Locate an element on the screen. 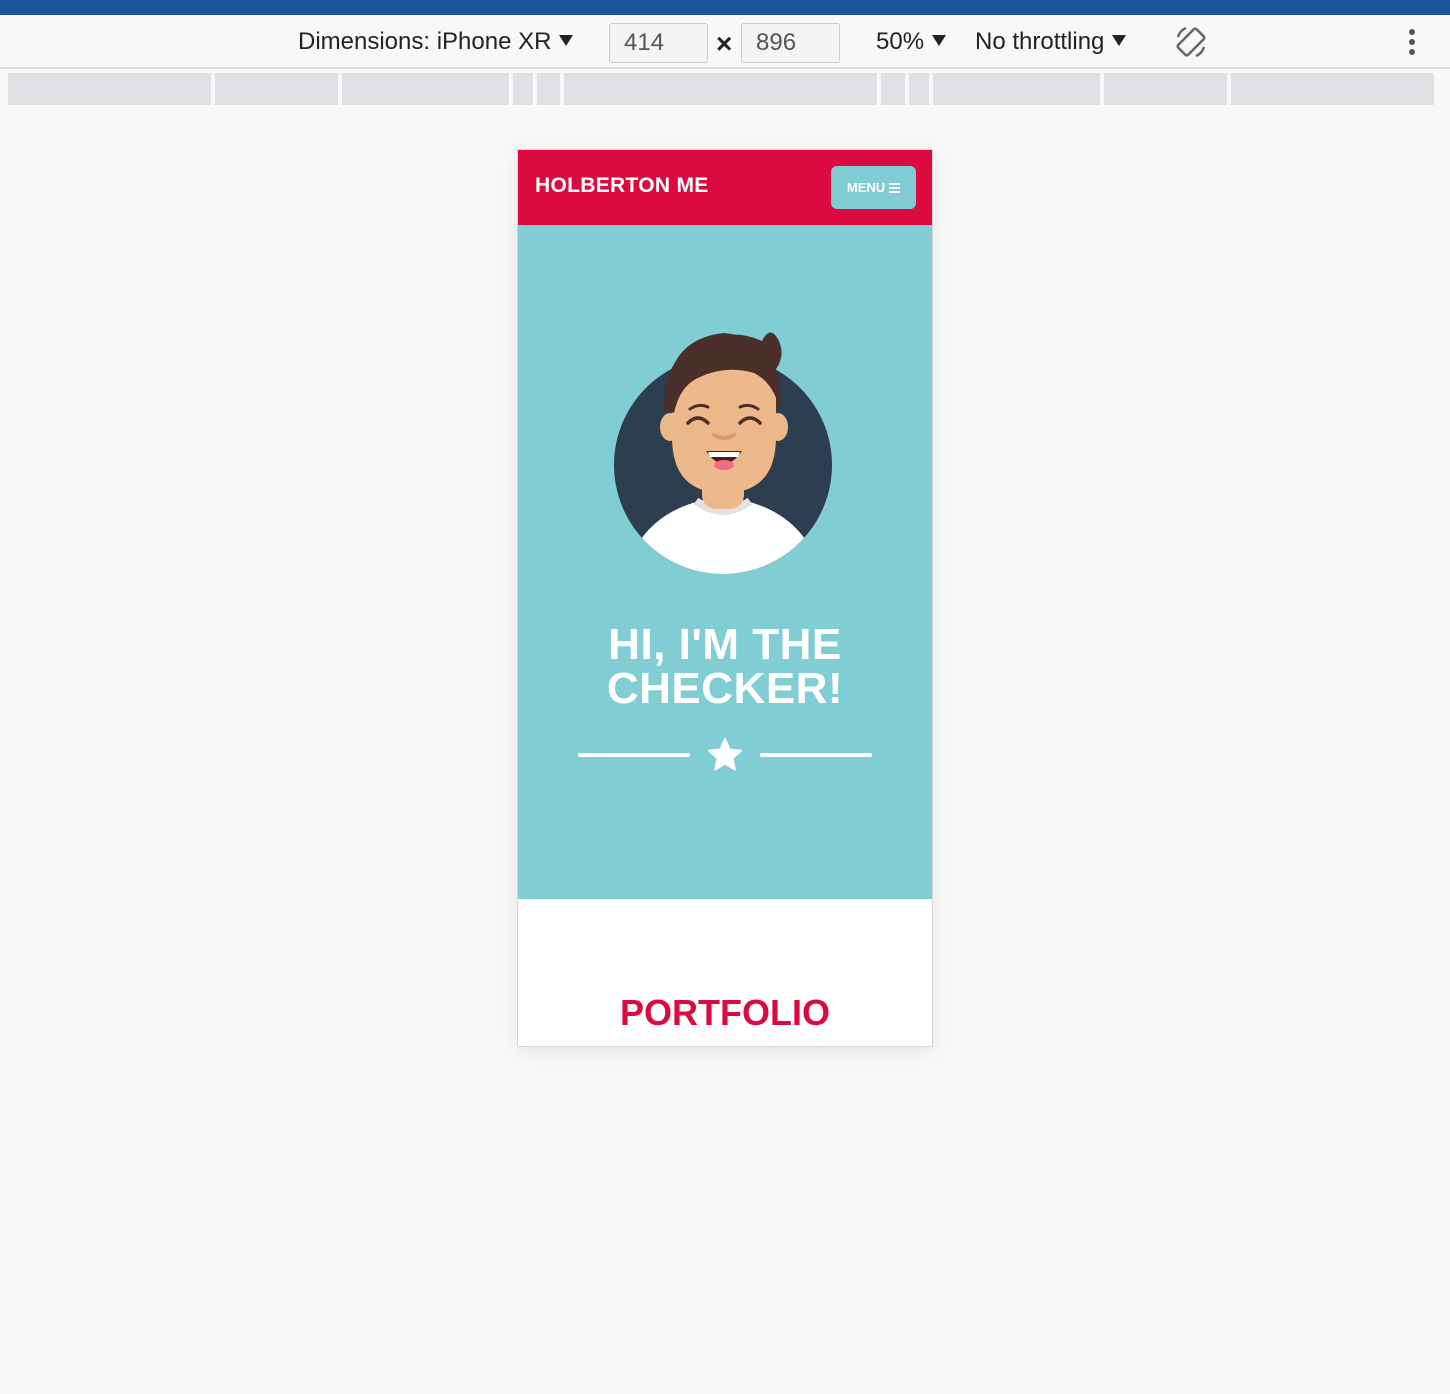  hero-title-line2: CHECKER! is located at coordinates (725, 688).